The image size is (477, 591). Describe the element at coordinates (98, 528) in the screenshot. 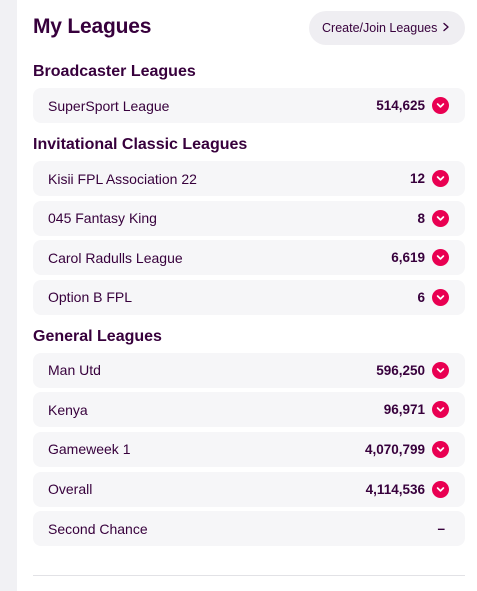

I see `league-name: Second Chance` at that location.